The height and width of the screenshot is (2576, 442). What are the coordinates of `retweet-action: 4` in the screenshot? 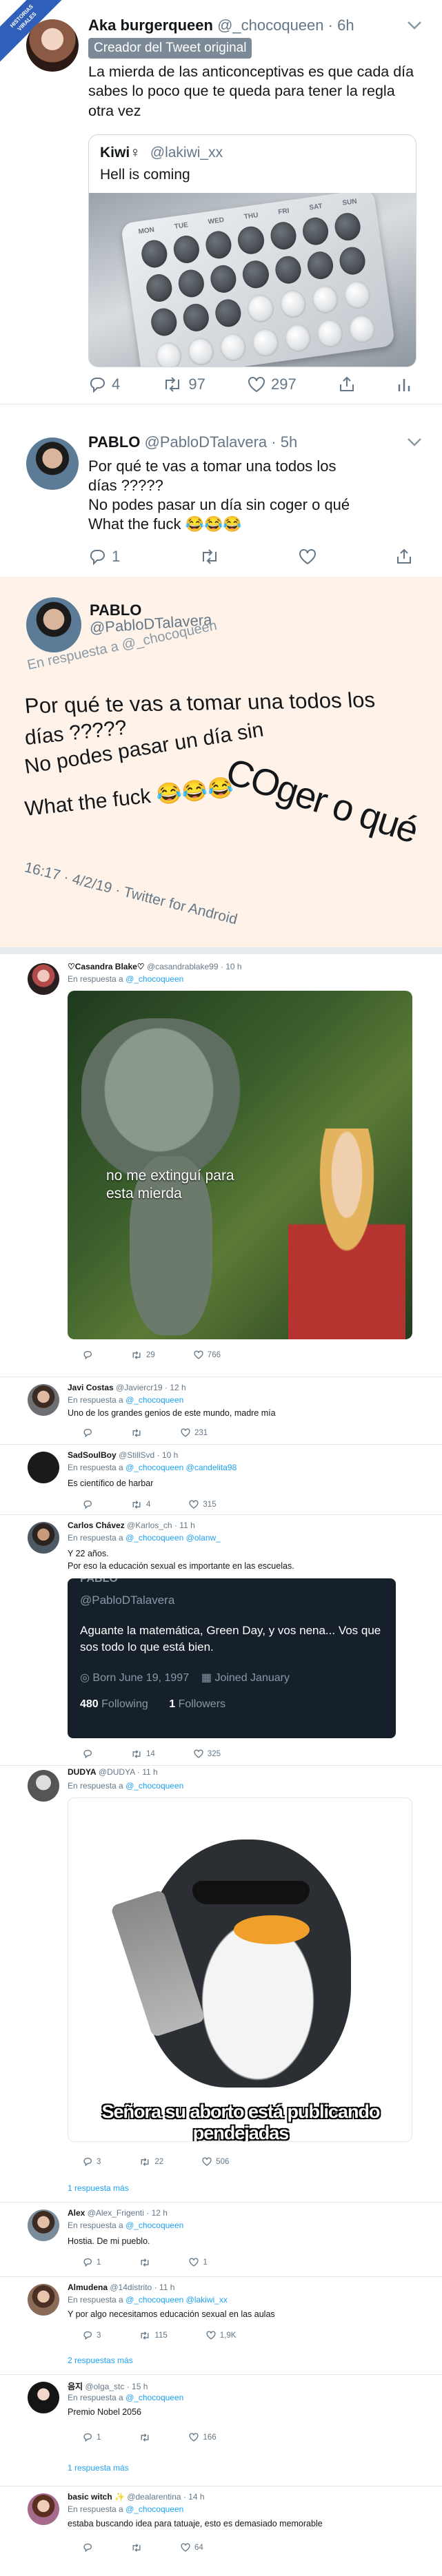 It's located at (140, 1505).